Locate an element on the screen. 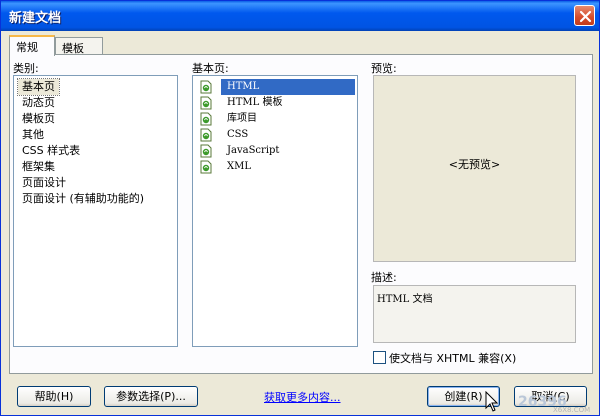 Image resolution: width=600 pixels, height=416 pixels. help-button: 帮助(H) is located at coordinates (54, 396).